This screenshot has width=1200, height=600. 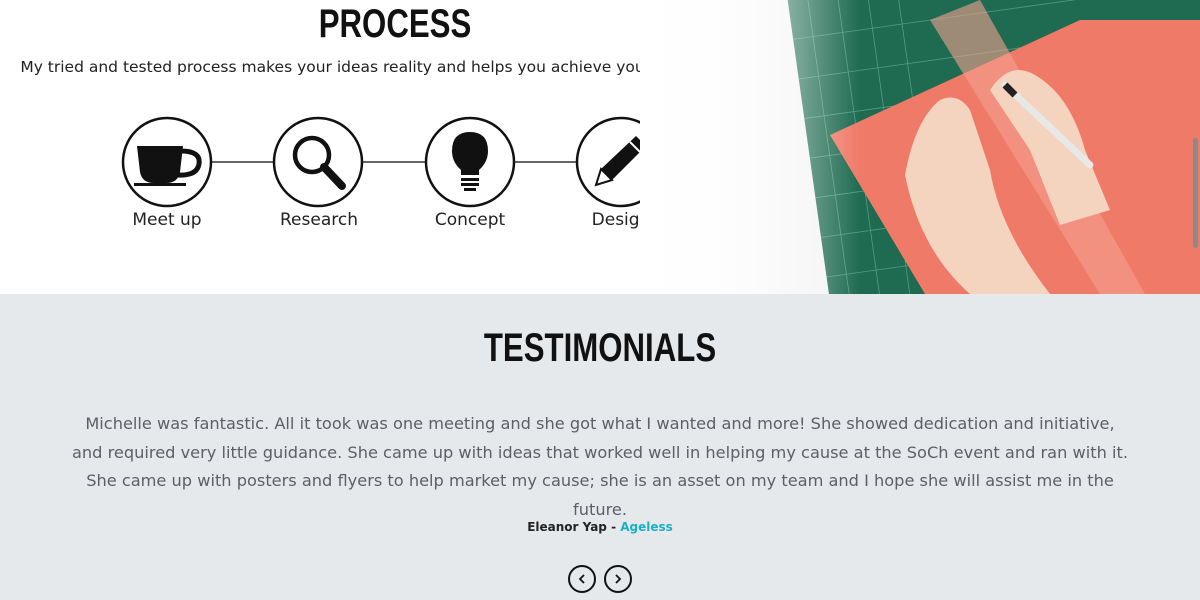 What do you see at coordinates (394, 162) in the screenshot?
I see `process-steps-diagram` at bounding box center [394, 162].